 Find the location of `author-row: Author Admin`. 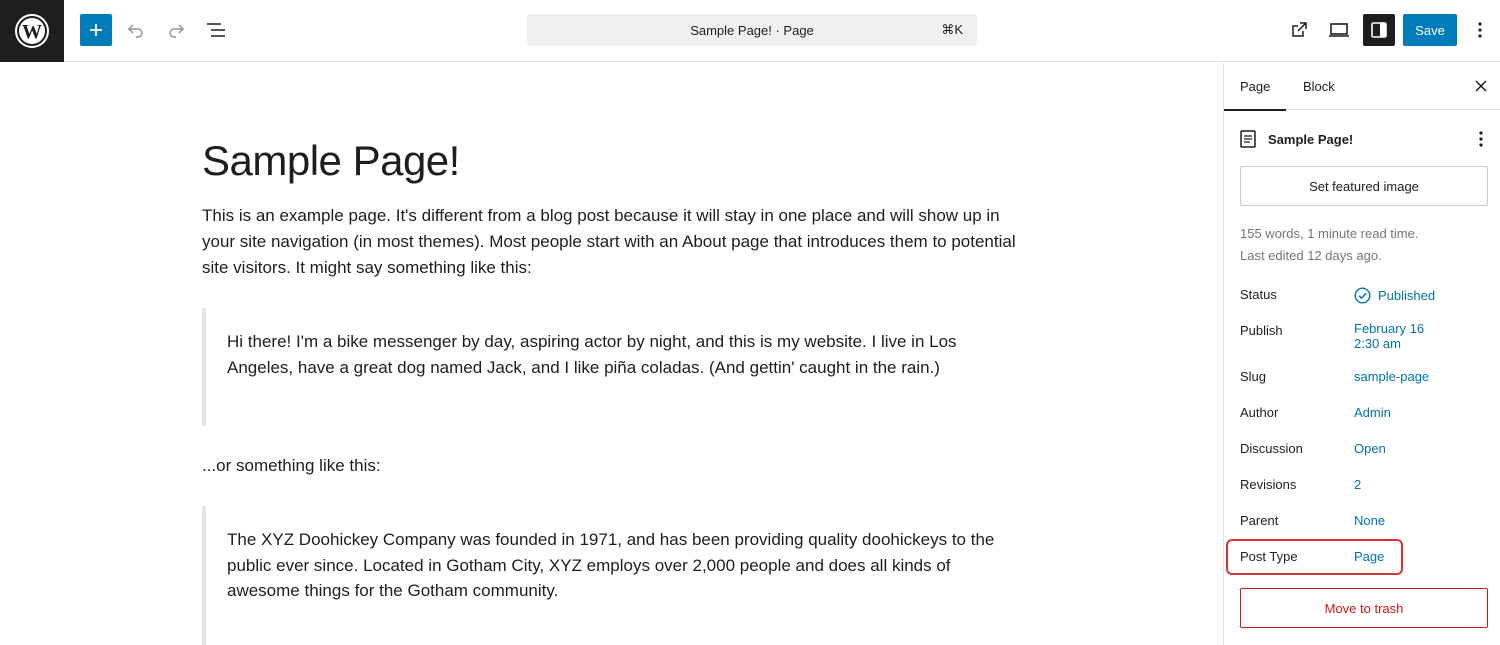

author-row: Author Admin is located at coordinates (1364, 417).